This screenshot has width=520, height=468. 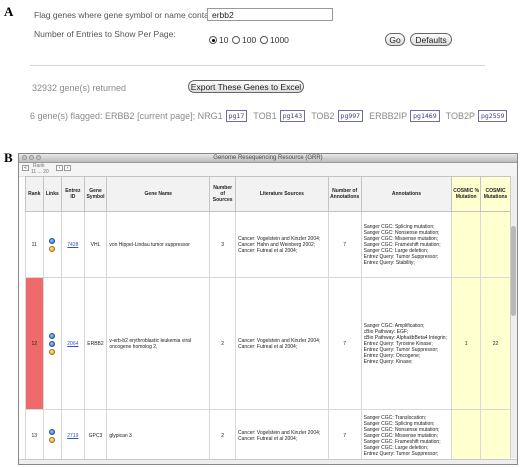 What do you see at coordinates (31, 157) in the screenshot?
I see `window-minimize-icon` at bounding box center [31, 157].